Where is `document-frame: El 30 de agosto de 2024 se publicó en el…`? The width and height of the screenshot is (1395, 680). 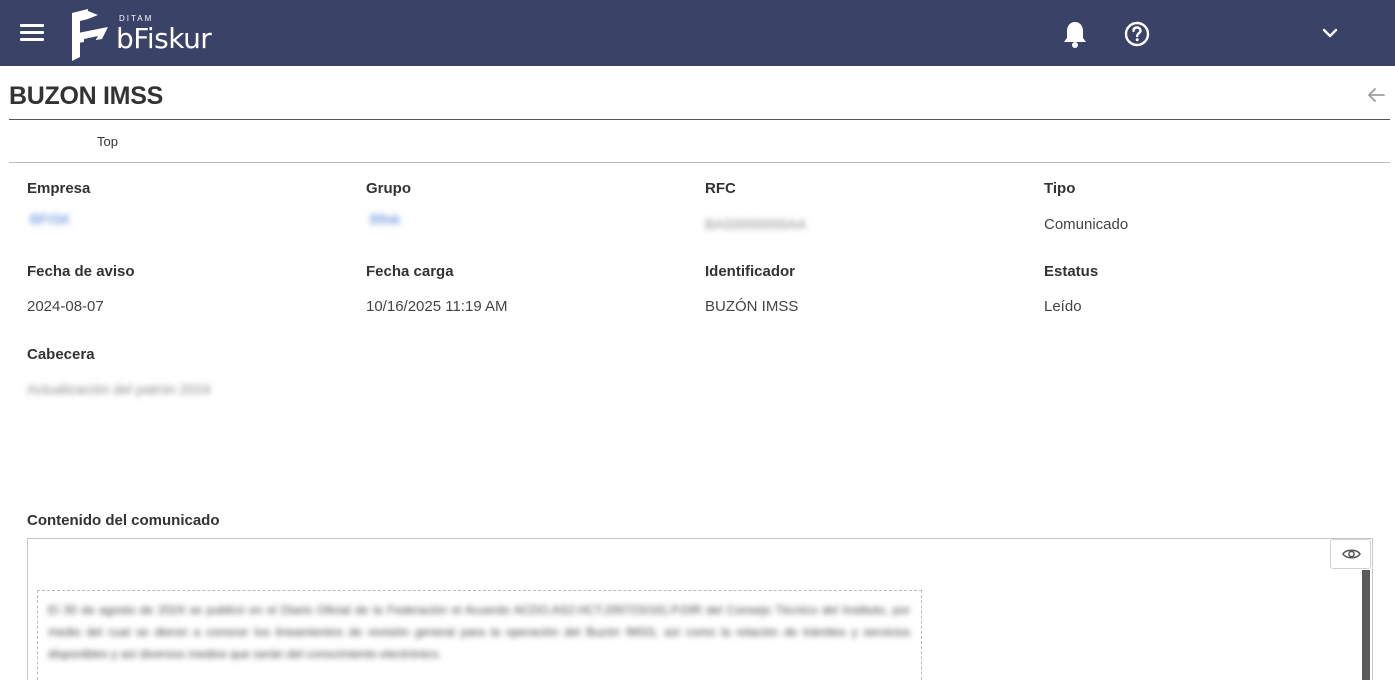 document-frame: El 30 de agosto de 2024 se publicó en el… is located at coordinates (479, 635).